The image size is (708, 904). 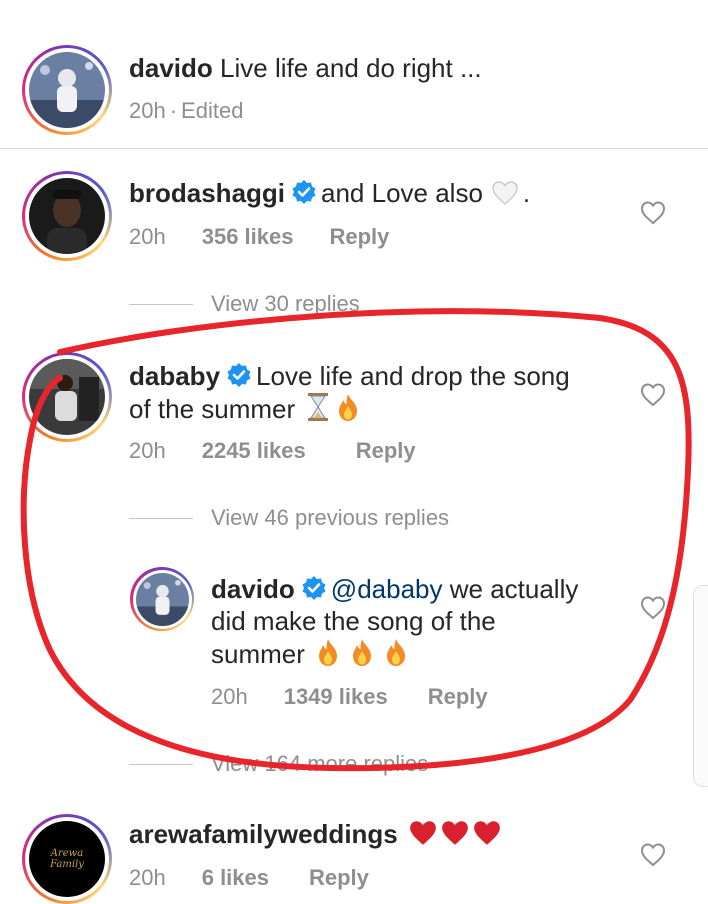 What do you see at coordinates (354, 148) in the screenshot?
I see `caption-divider` at bounding box center [354, 148].